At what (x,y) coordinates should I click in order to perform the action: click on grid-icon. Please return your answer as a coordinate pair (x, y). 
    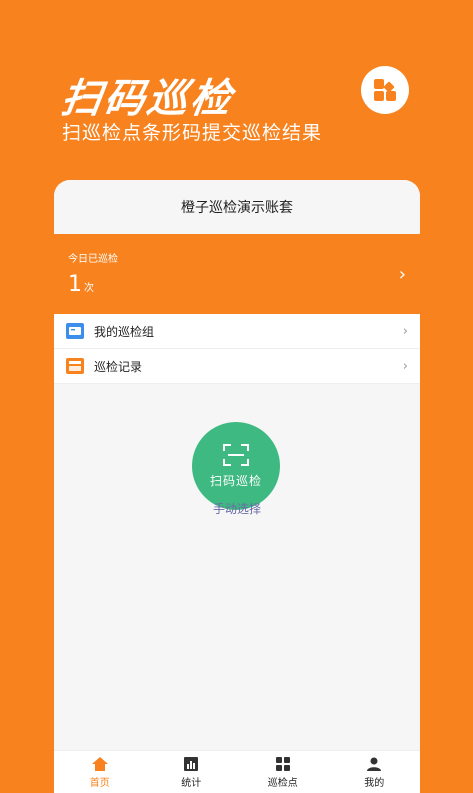
    Looking at the image, I should click on (282, 764).